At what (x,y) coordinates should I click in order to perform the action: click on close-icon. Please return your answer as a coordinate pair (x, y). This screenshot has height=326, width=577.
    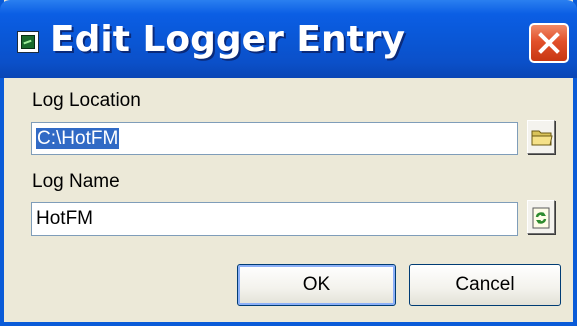
    Looking at the image, I should click on (549, 43).